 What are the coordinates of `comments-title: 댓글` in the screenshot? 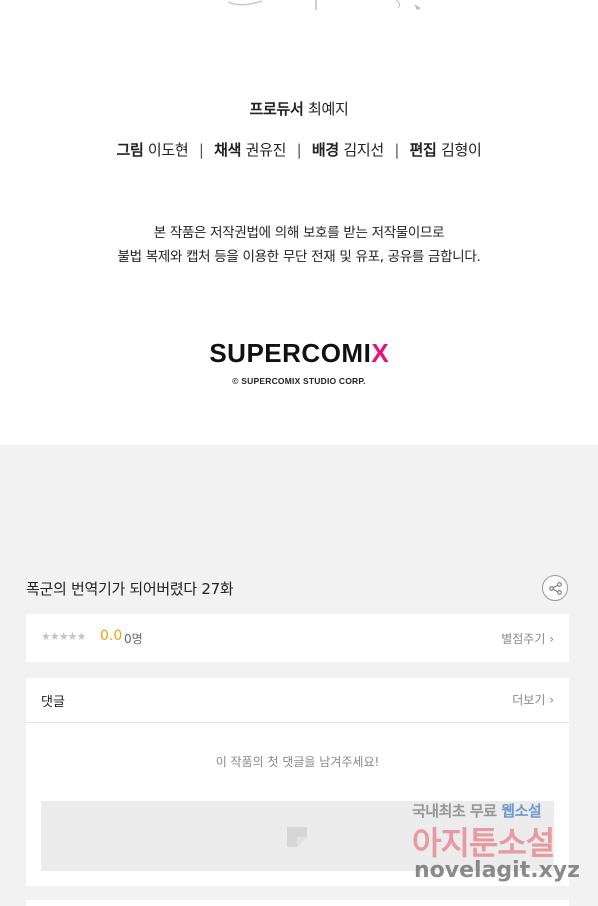 It's located at (53, 702).